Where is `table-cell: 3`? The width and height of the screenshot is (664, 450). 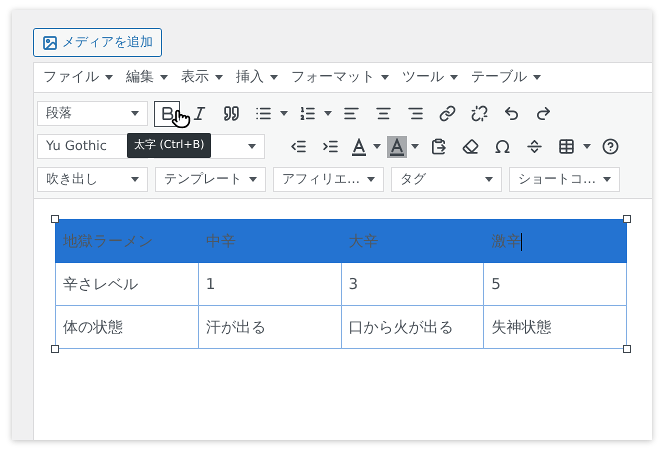
table-cell: 3 is located at coordinates (412, 284).